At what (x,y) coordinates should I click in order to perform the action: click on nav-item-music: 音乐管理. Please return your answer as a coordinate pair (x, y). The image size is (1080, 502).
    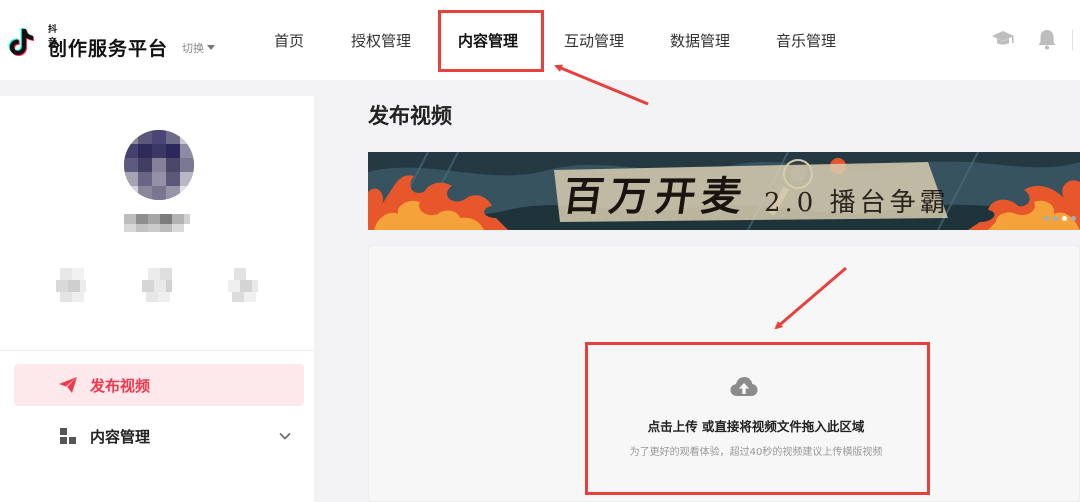
    Looking at the image, I should click on (806, 40).